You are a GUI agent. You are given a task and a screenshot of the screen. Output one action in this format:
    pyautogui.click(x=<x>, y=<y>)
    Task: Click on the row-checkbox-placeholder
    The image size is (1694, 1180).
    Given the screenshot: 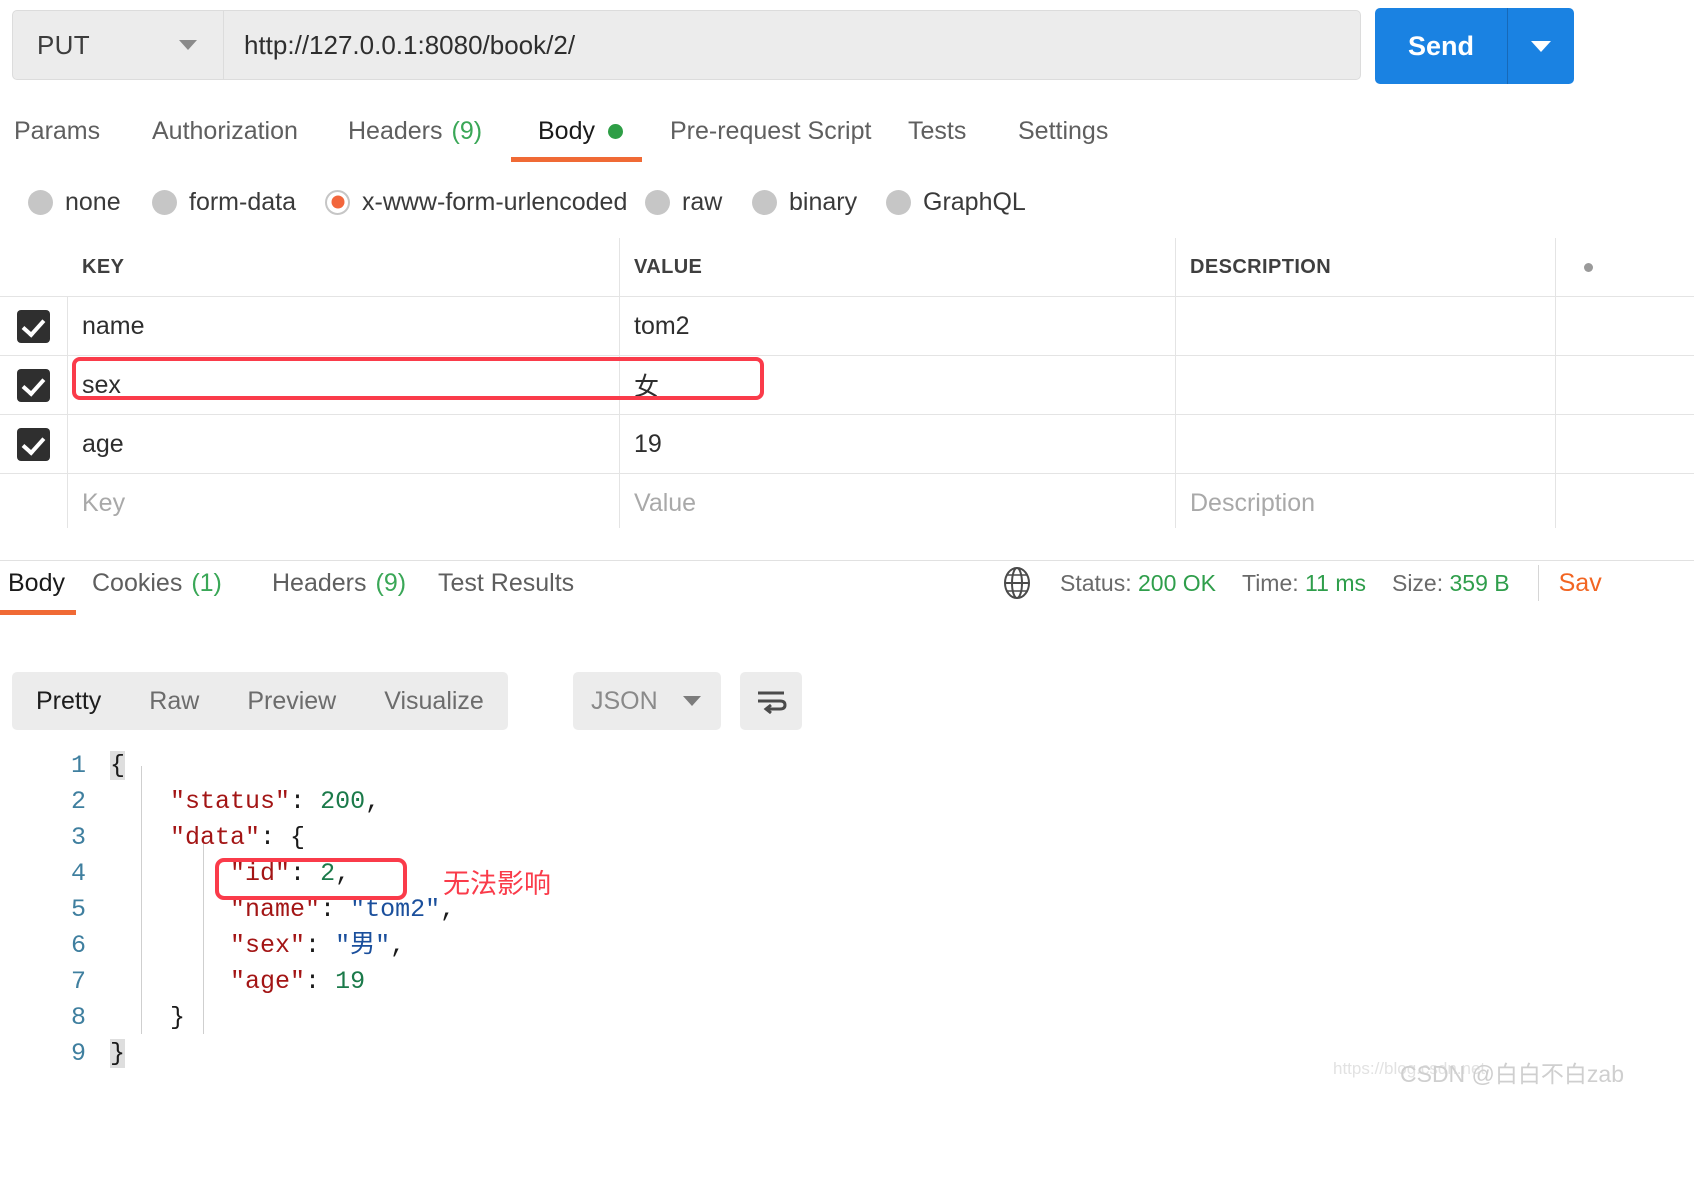 What is the action you would take?
    pyautogui.click(x=34, y=503)
    